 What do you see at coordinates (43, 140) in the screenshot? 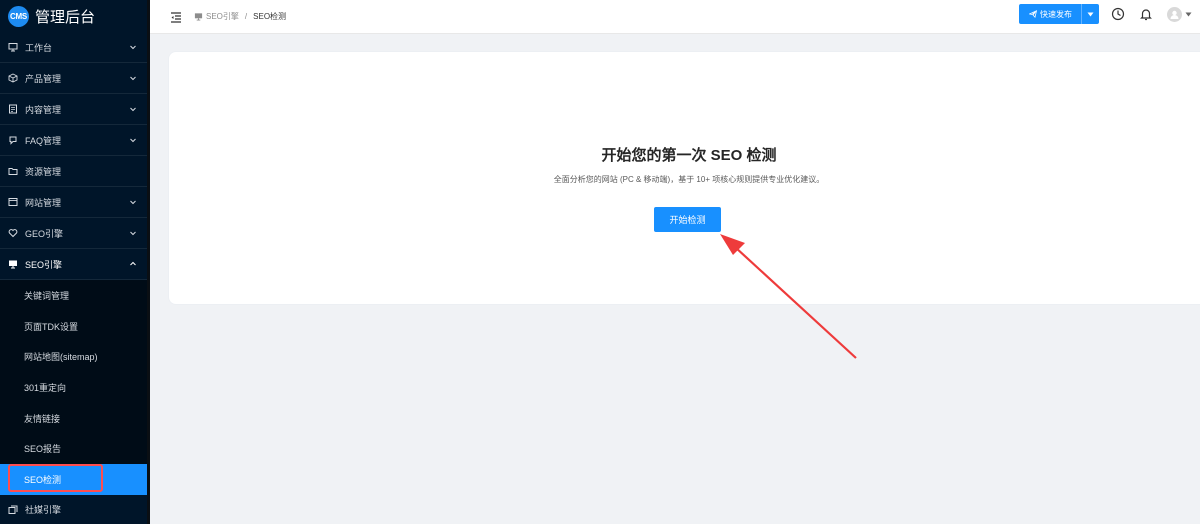
I see `sidebar-item-label: FAQ管理` at bounding box center [43, 140].